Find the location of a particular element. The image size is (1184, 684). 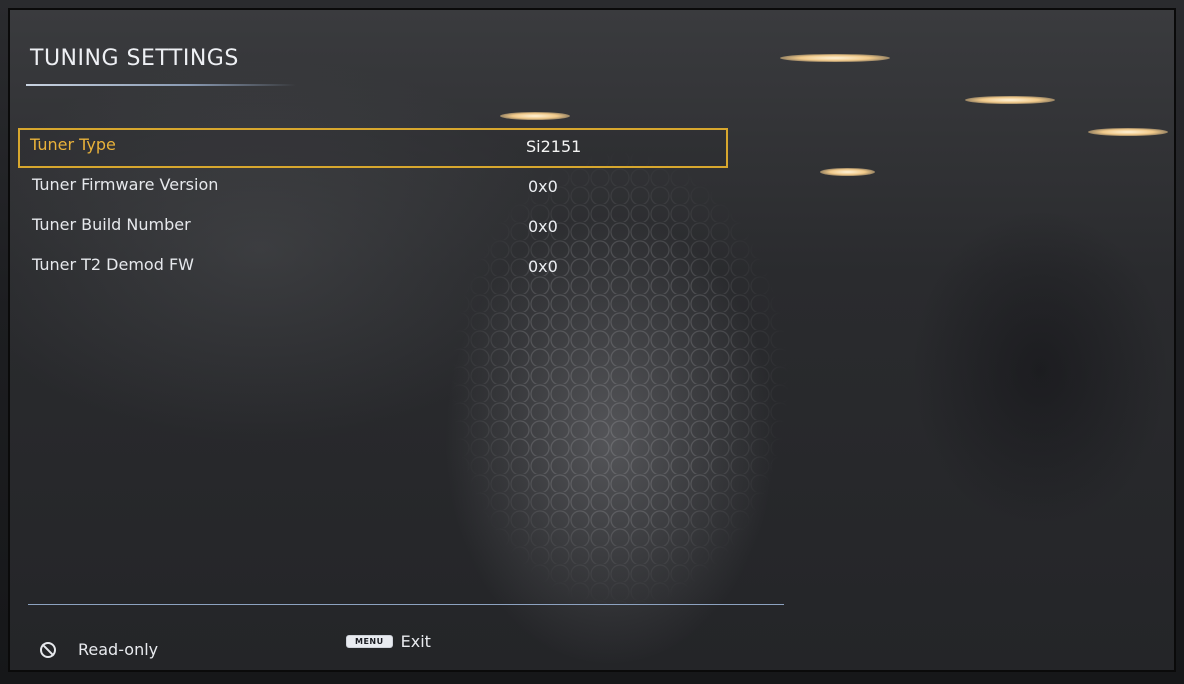

exit-label: Exit is located at coordinates (415, 641).